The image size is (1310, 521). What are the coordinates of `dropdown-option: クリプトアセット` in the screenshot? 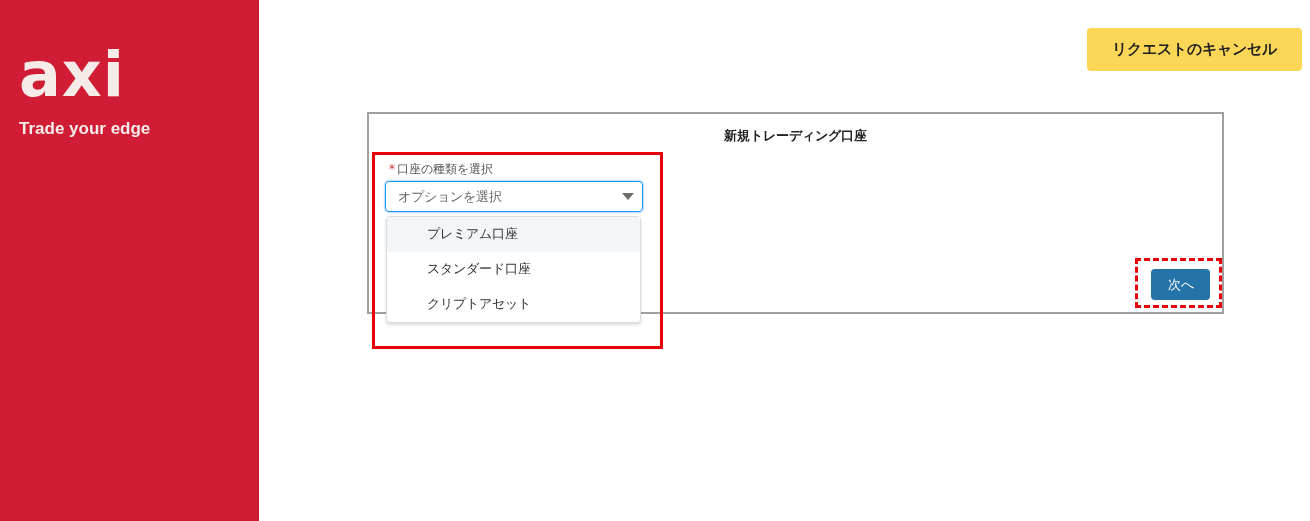 It's located at (513, 304).